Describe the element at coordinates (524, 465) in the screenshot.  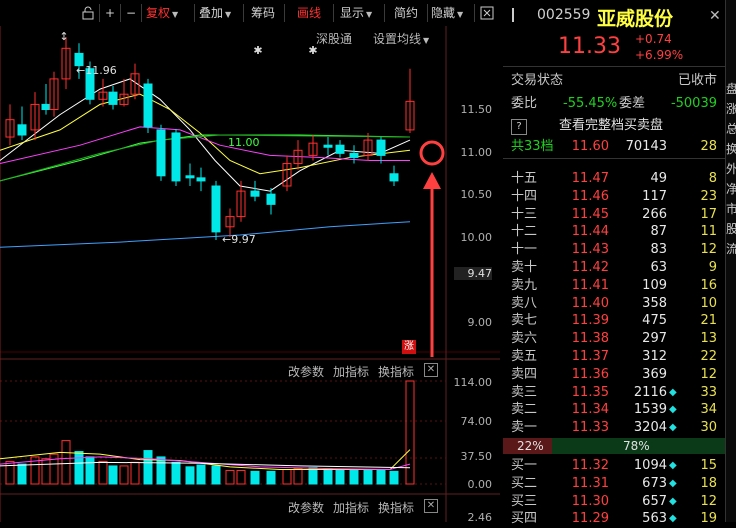
I see `level-label: 买一` at that location.